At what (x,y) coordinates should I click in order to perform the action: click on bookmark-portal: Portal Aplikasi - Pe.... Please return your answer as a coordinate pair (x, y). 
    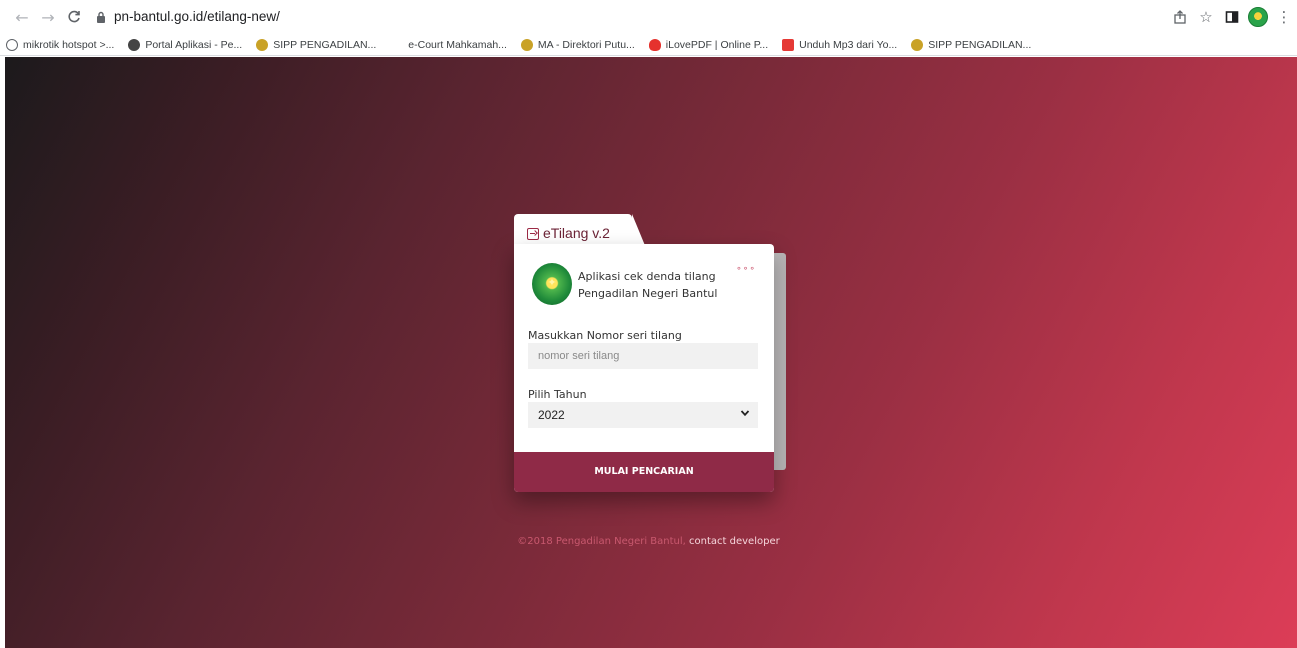
    Looking at the image, I should click on (185, 44).